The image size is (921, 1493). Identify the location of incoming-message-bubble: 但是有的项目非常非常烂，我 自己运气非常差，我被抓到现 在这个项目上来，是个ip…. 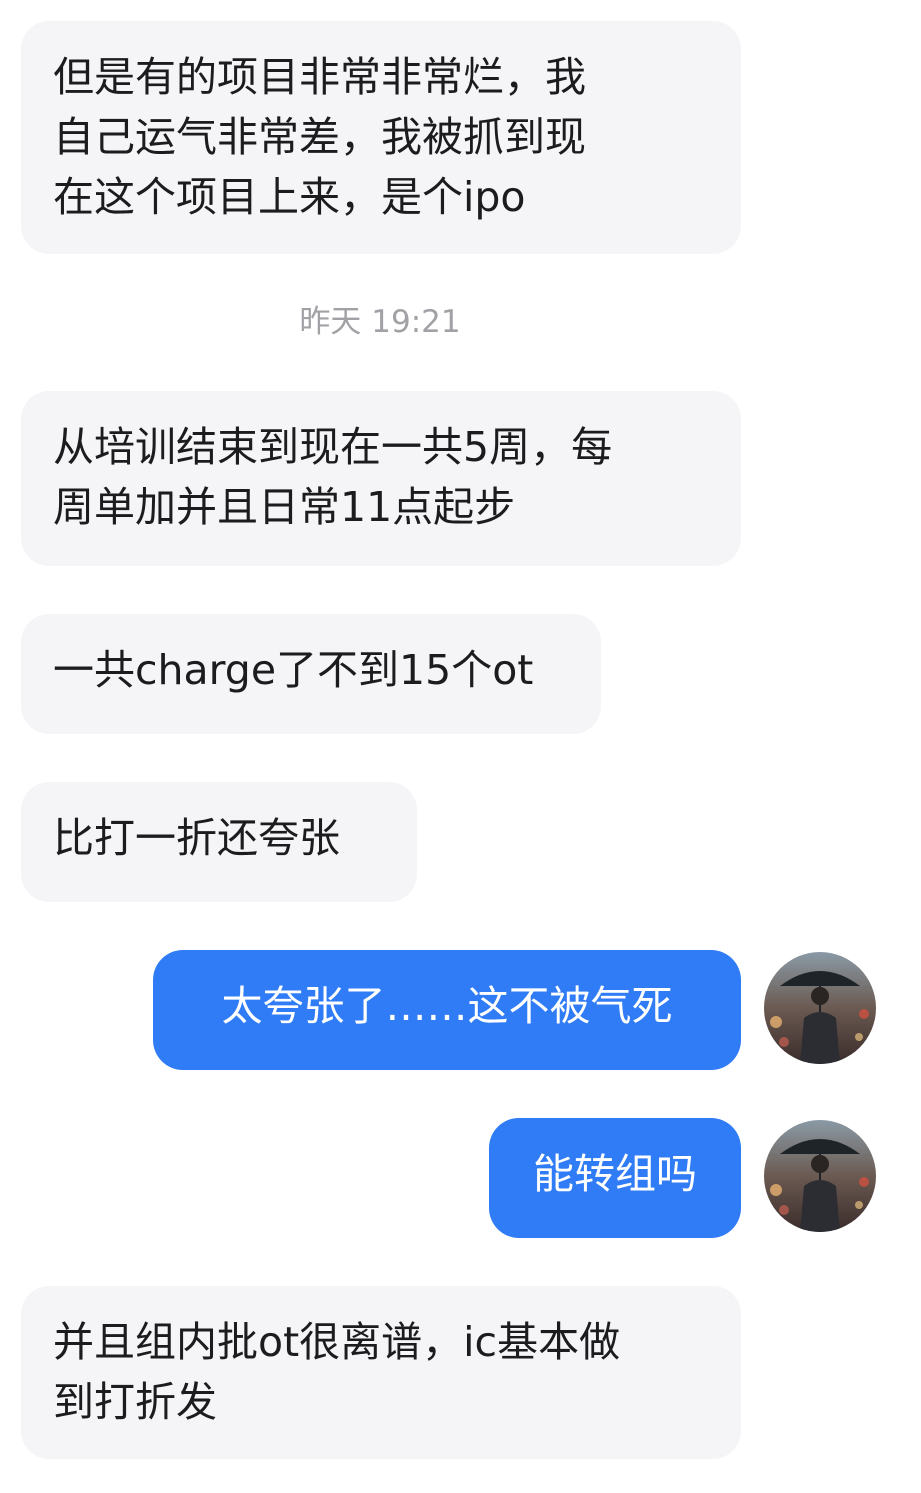
(381, 137).